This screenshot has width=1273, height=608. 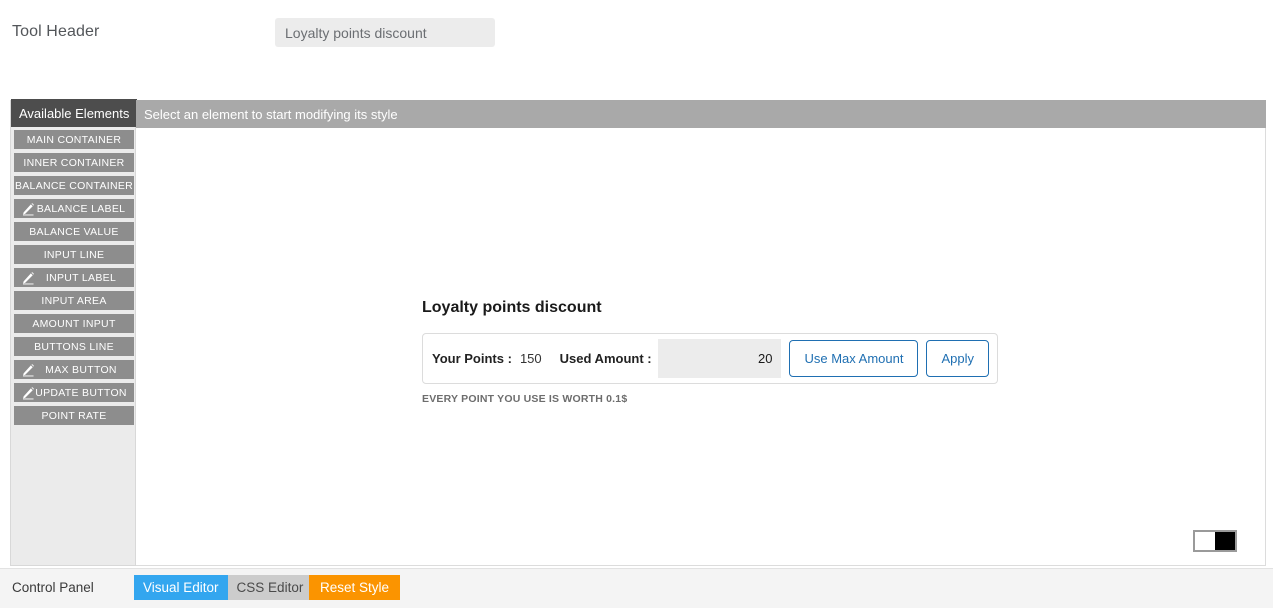 I want to click on sidebar-item-amount-input: AMOUNT INPUT, so click(x=74, y=323).